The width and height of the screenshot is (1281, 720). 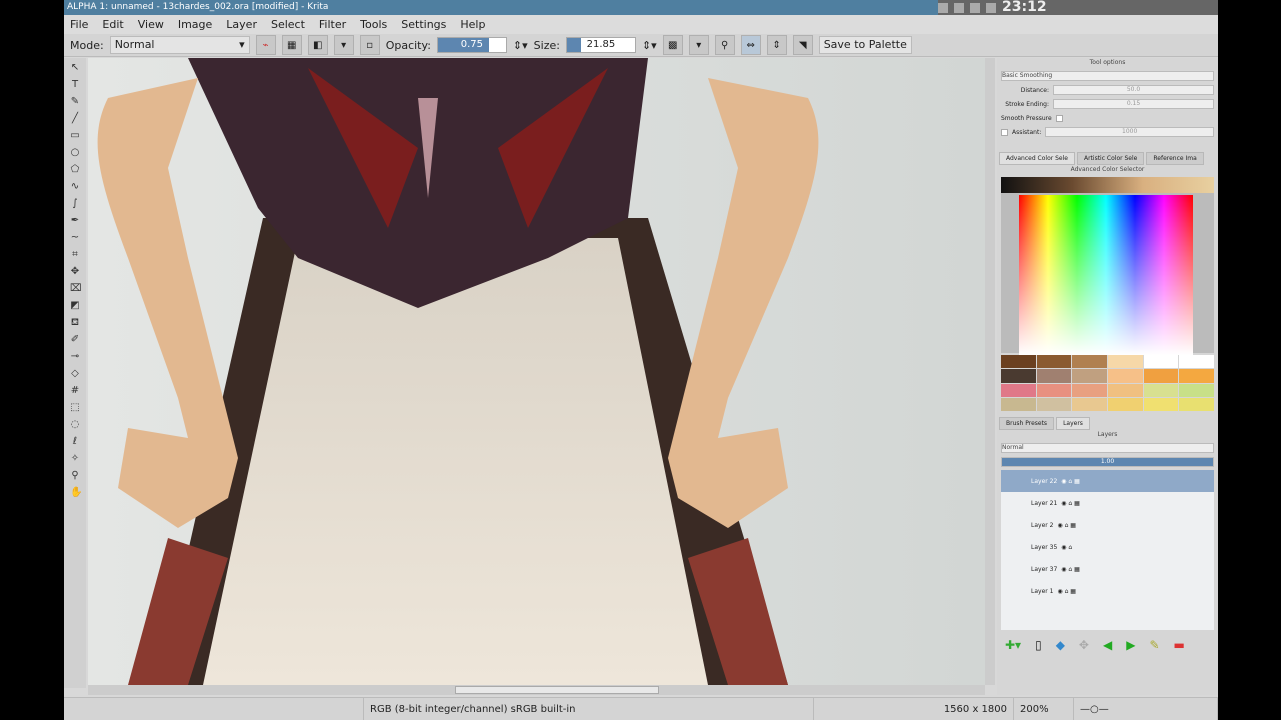 I want to click on layer-item: Layer 21 ◉ ⌂ ▦, so click(x=1107, y=503).